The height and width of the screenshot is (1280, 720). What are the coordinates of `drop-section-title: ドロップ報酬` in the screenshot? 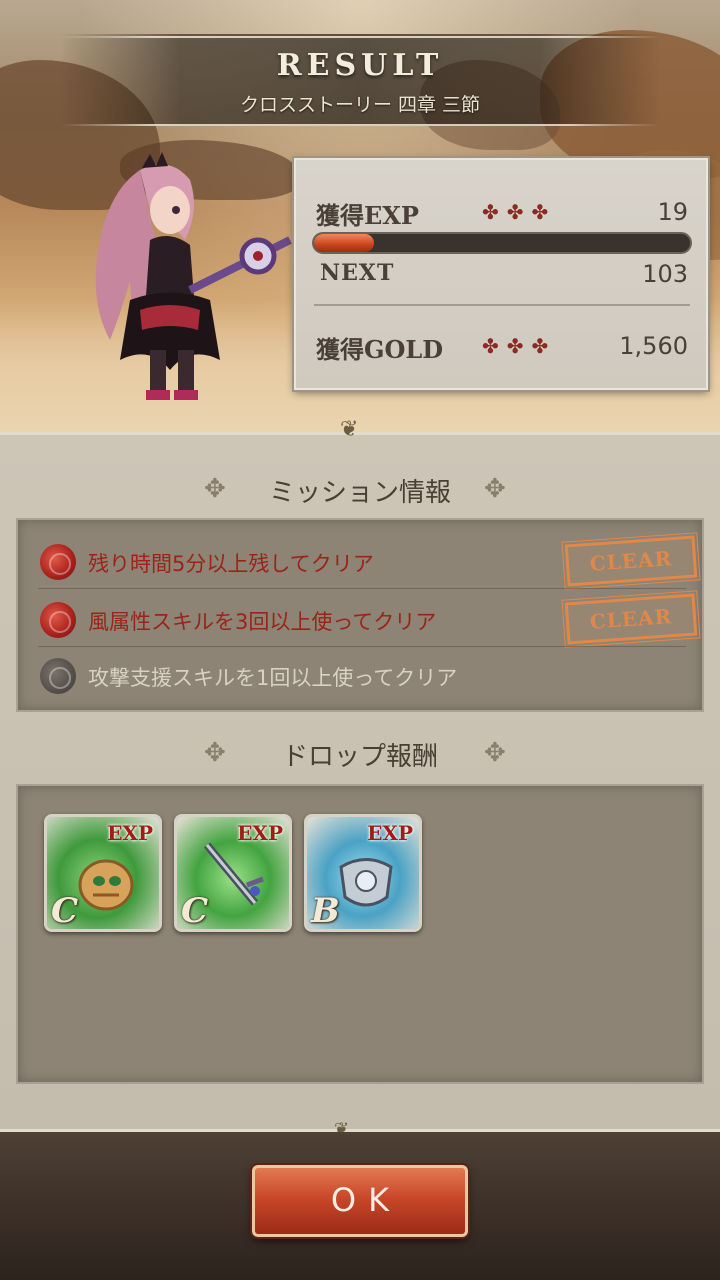 It's located at (359, 757).